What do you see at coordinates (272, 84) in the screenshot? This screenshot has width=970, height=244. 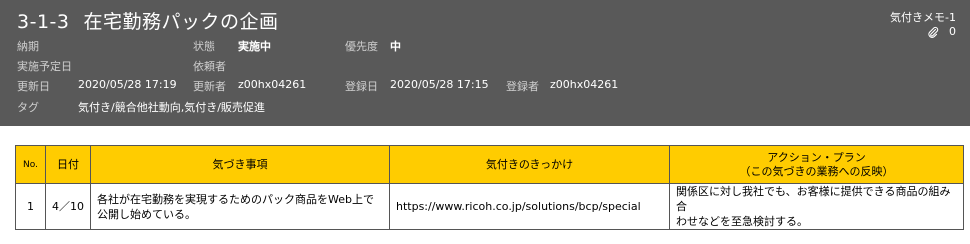 I see `updater-value: z00hx04261` at bounding box center [272, 84].